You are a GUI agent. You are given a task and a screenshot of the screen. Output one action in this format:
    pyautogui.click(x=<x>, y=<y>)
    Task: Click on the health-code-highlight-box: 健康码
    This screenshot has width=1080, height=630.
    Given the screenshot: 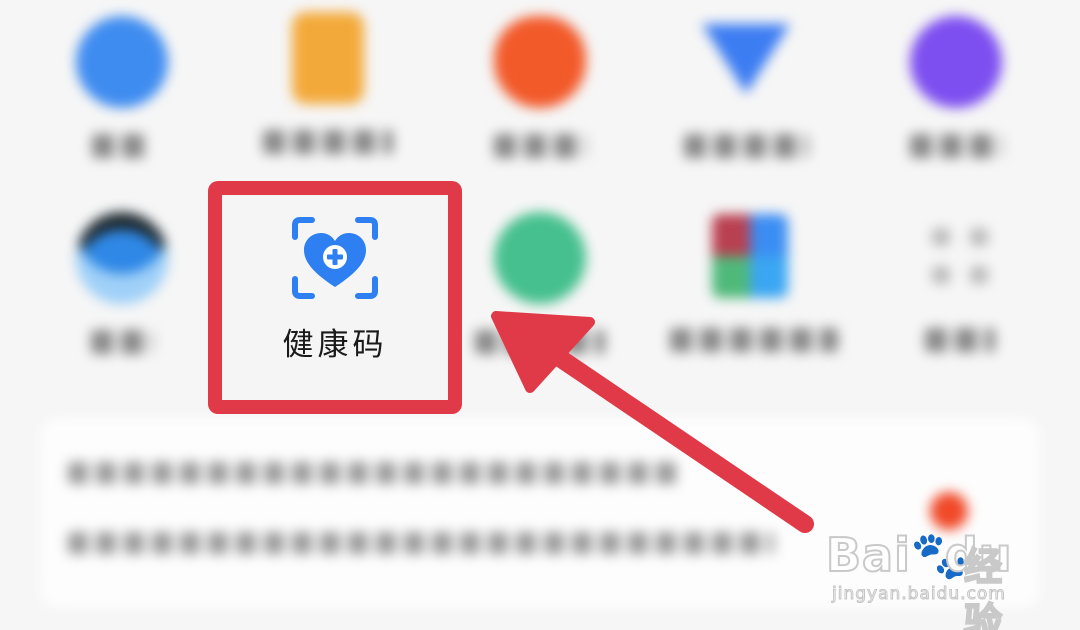 What is the action you would take?
    pyautogui.click(x=335, y=297)
    